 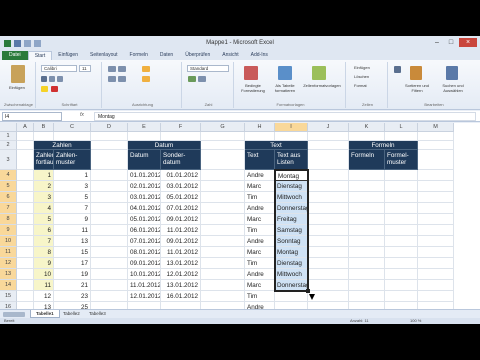 I want to click on cell-c13: 19, so click(x=72, y=274).